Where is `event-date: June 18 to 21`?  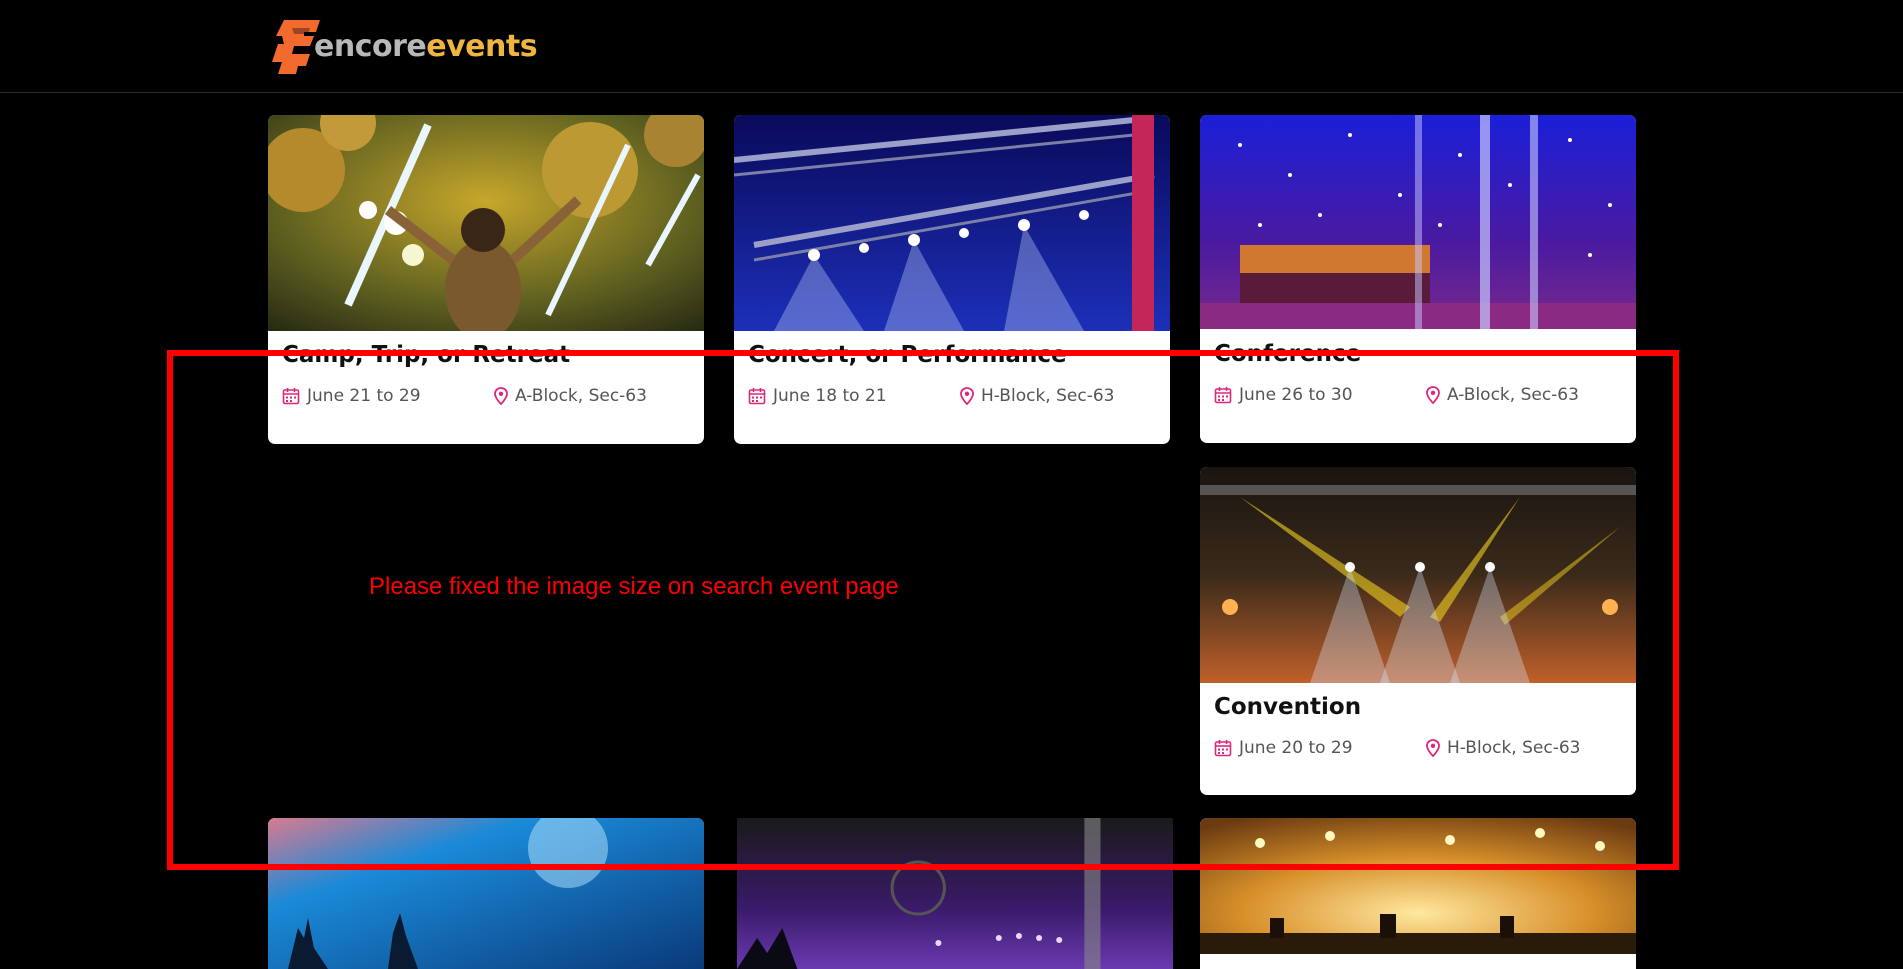
event-date: June 18 to 21 is located at coordinates (817, 396).